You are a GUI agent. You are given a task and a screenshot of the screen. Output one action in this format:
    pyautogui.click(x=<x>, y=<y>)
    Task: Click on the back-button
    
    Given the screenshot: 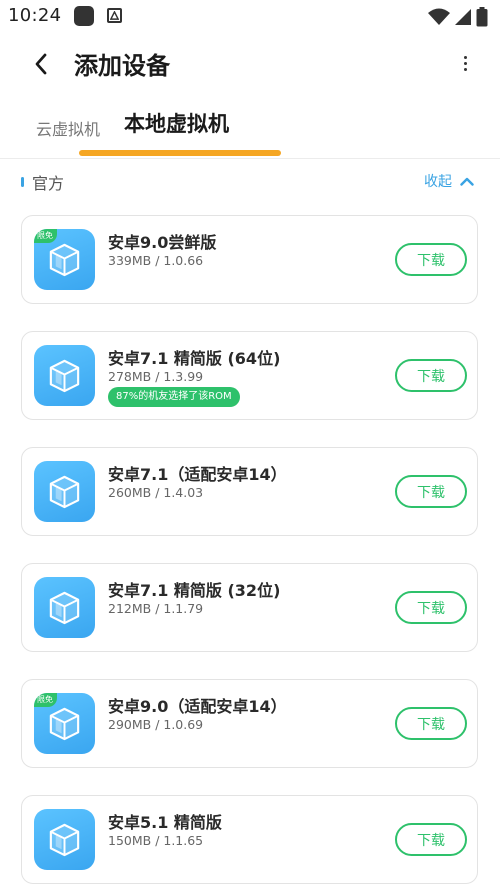 What is the action you would take?
    pyautogui.click(x=41, y=64)
    